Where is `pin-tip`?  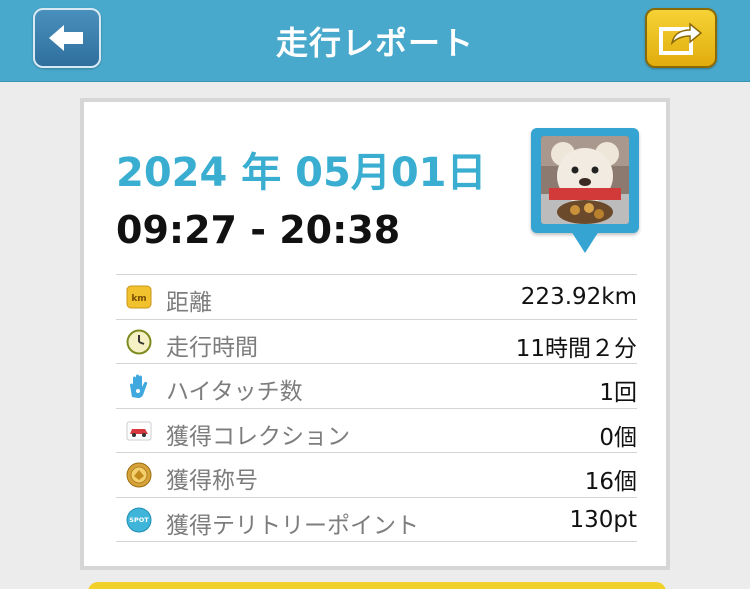
pin-tip is located at coordinates (585, 242).